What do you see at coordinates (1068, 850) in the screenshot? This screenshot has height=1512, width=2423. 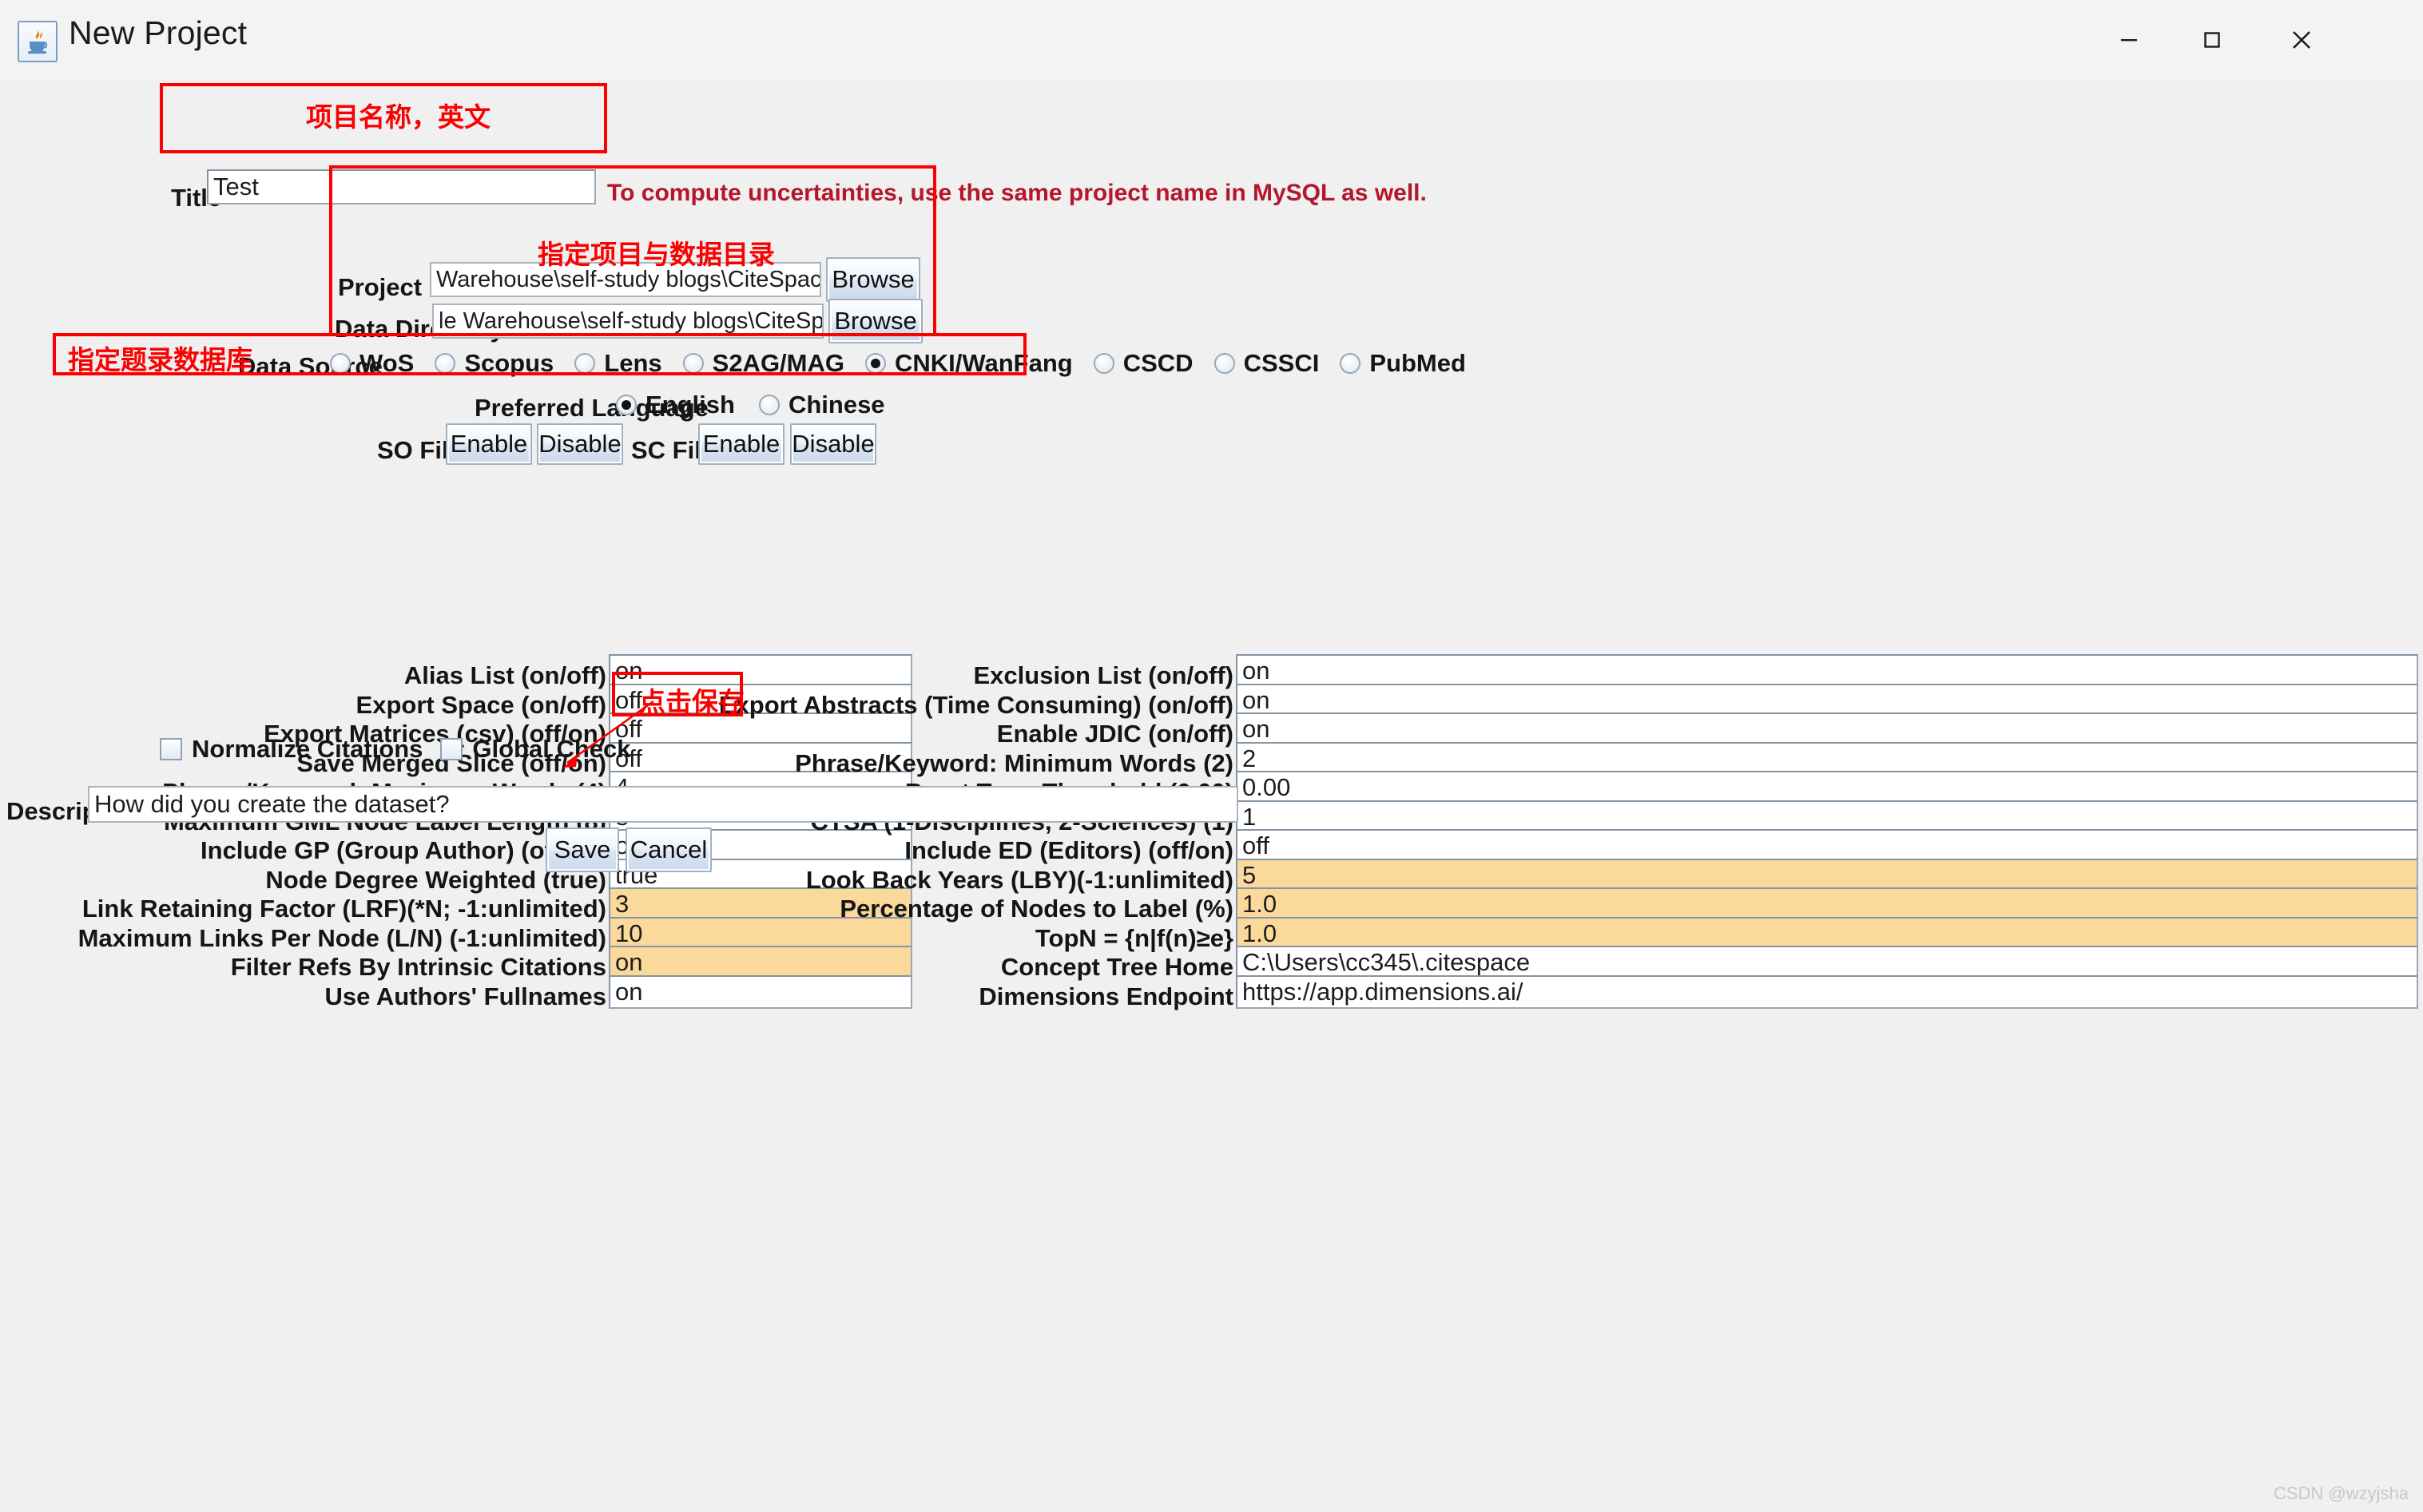 I see `right-option-label: Include ED (Editors) (off/on)` at bounding box center [1068, 850].